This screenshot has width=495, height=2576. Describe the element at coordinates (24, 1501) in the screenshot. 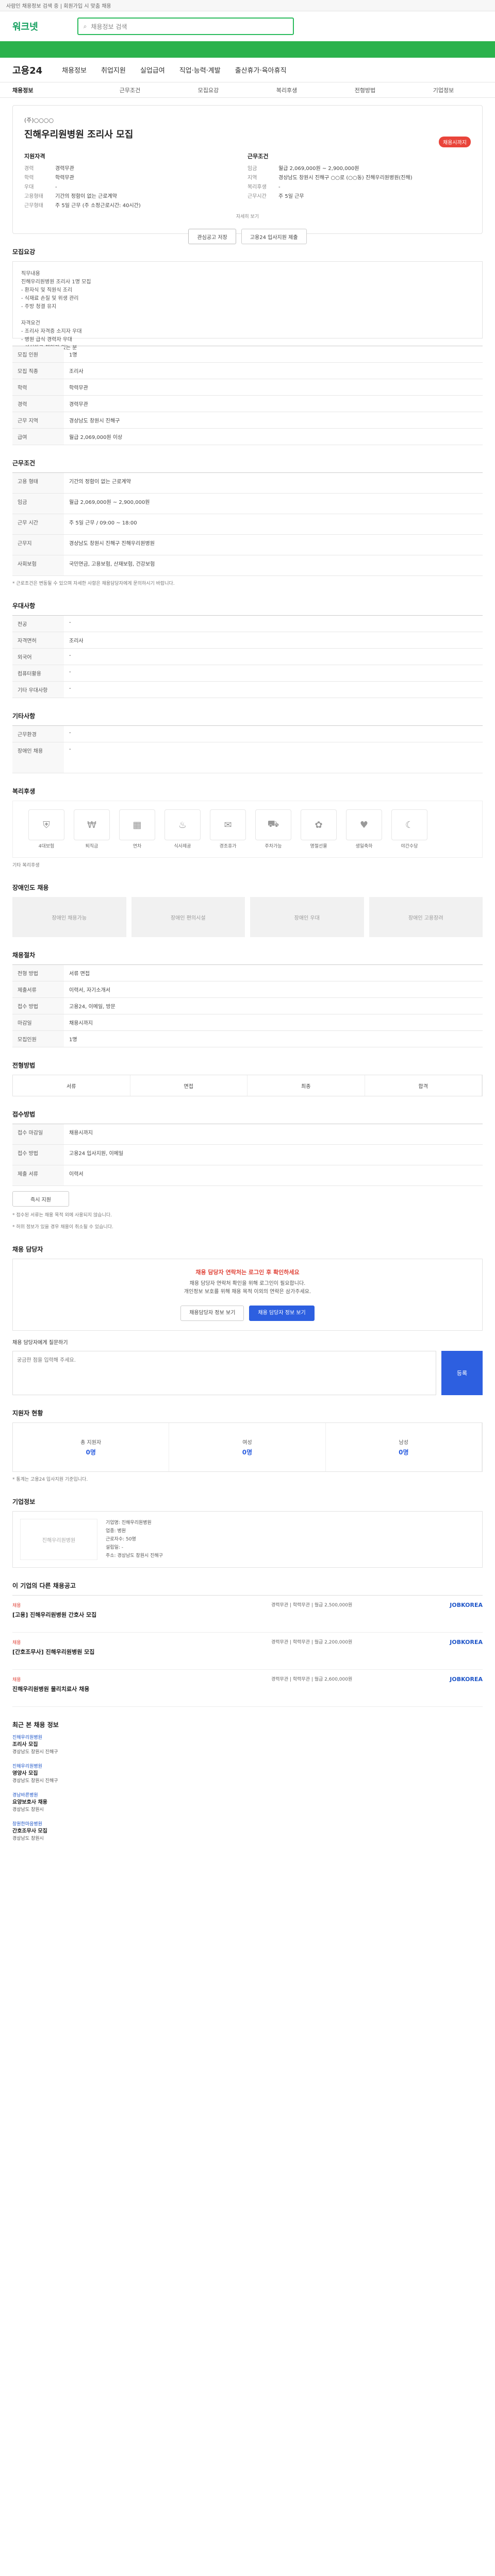

I see `company-title: 기업정보` at that location.